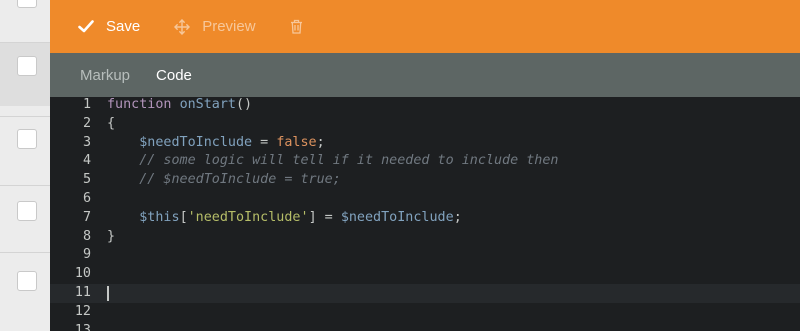 This screenshot has width=800, height=331. I want to click on preview-label: Preview, so click(229, 26).